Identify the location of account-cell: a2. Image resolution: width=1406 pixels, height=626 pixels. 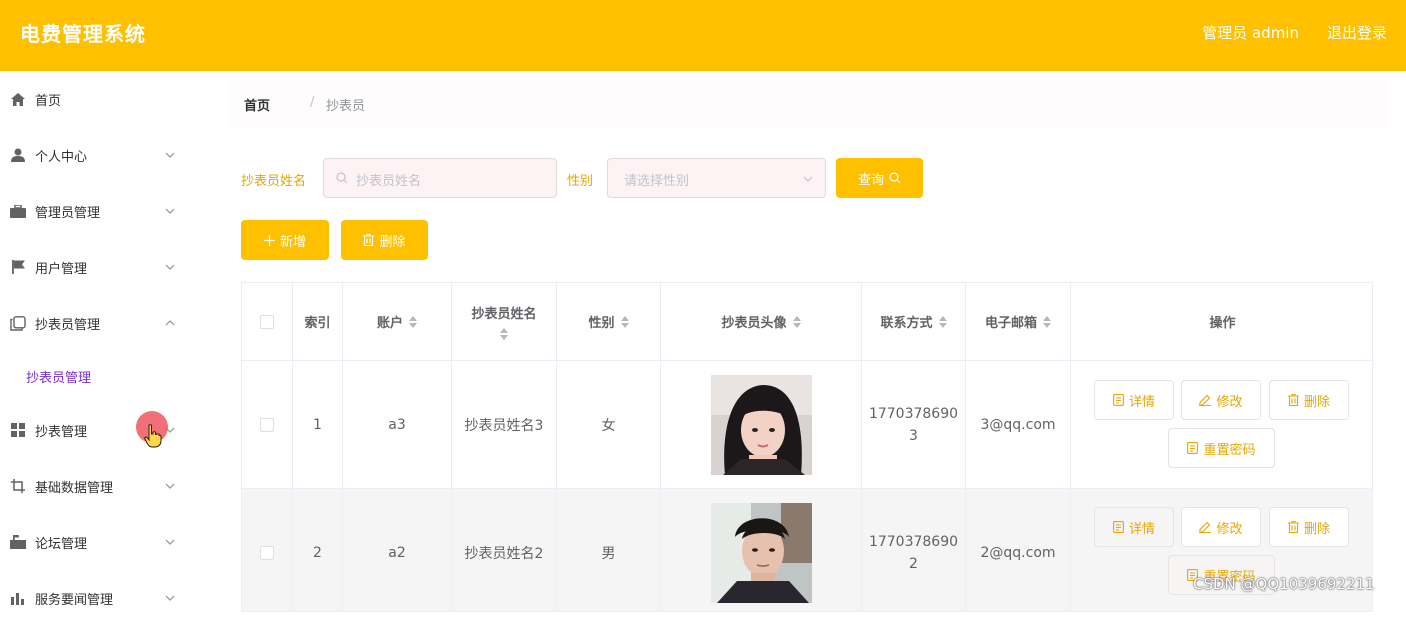
(397, 550).